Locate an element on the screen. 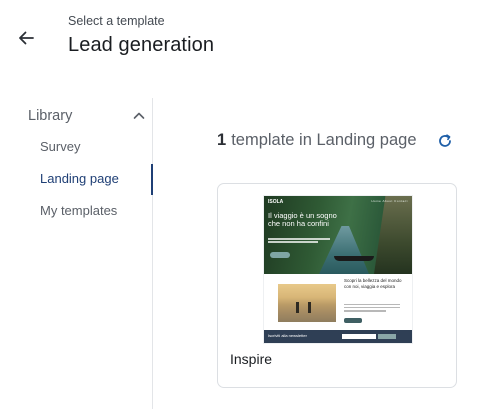  thumbnail-footer-input is located at coordinates (359, 336).